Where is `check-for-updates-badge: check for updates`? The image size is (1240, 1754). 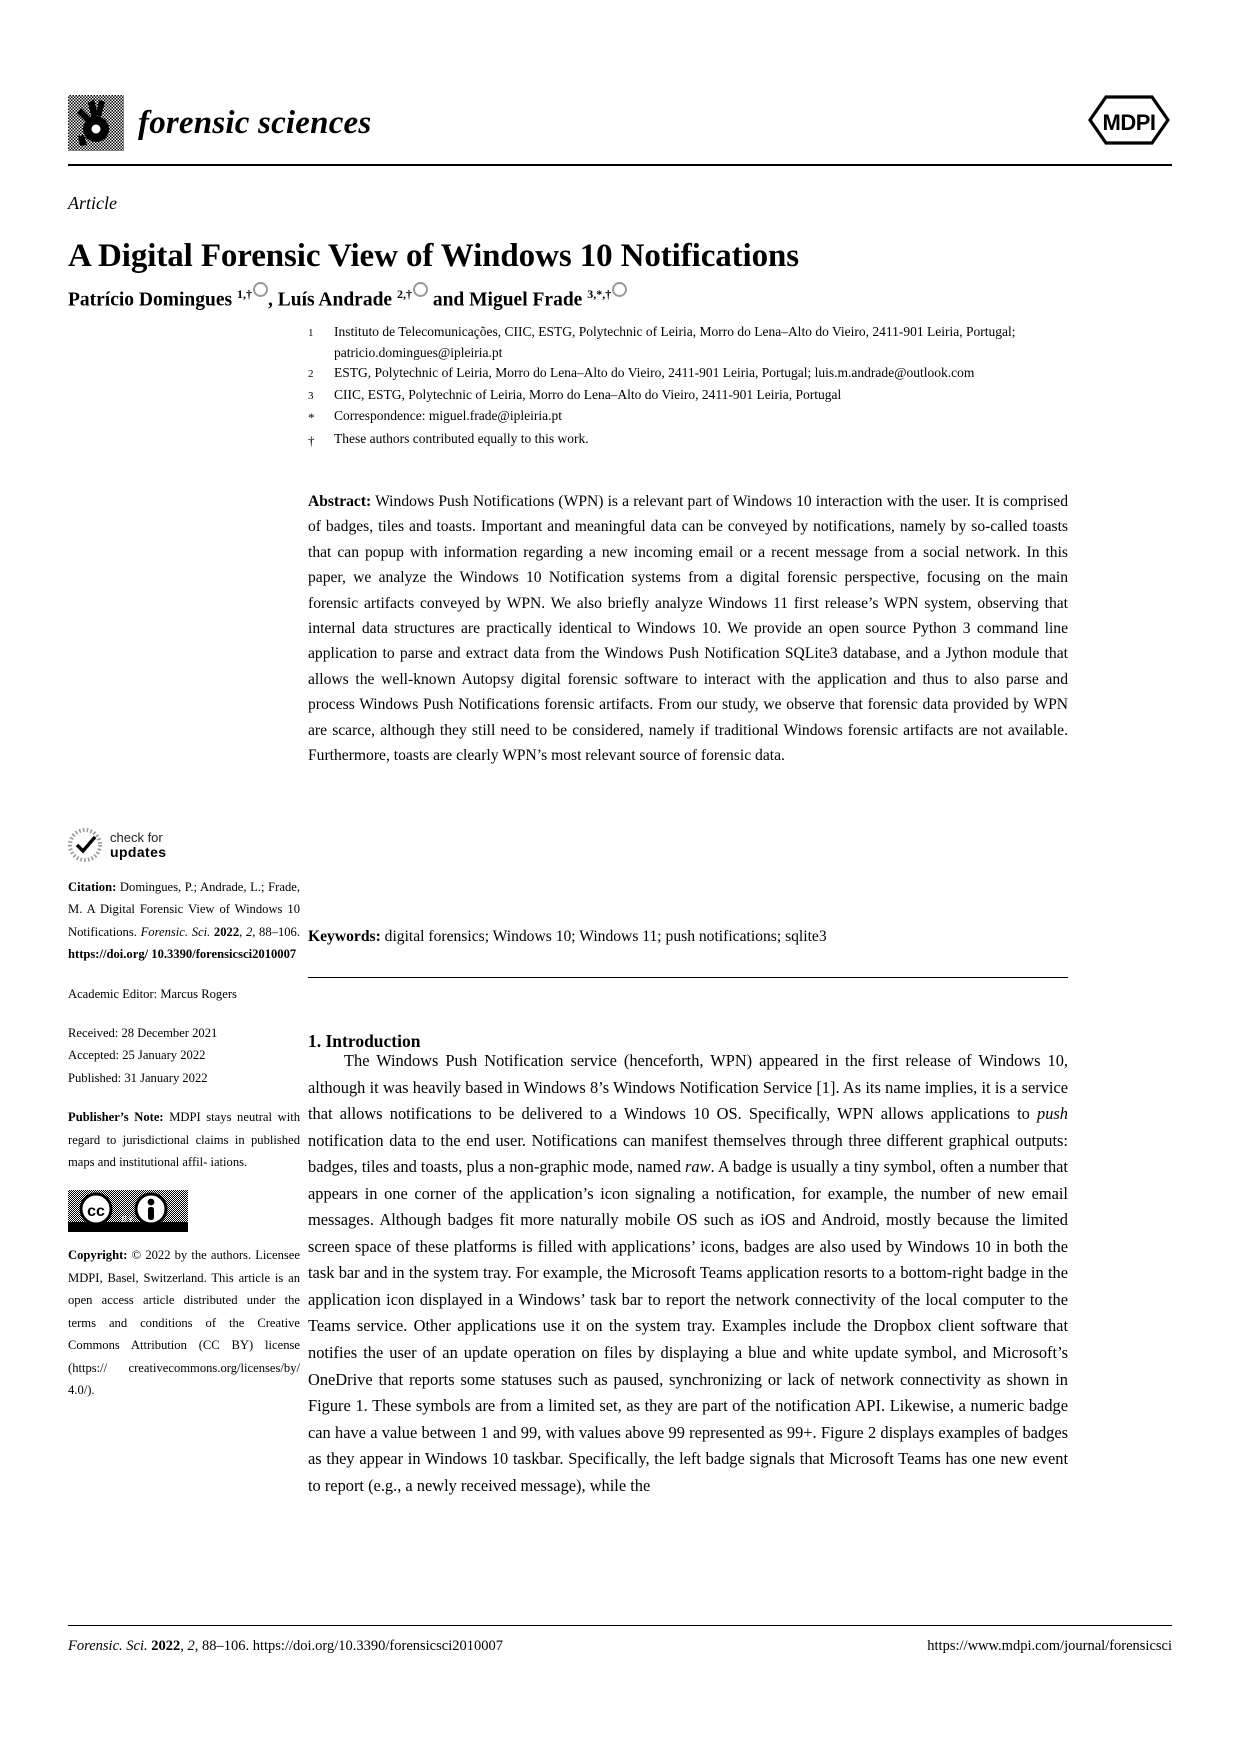 check-for-updates-badge: check for updates is located at coordinates (184, 845).